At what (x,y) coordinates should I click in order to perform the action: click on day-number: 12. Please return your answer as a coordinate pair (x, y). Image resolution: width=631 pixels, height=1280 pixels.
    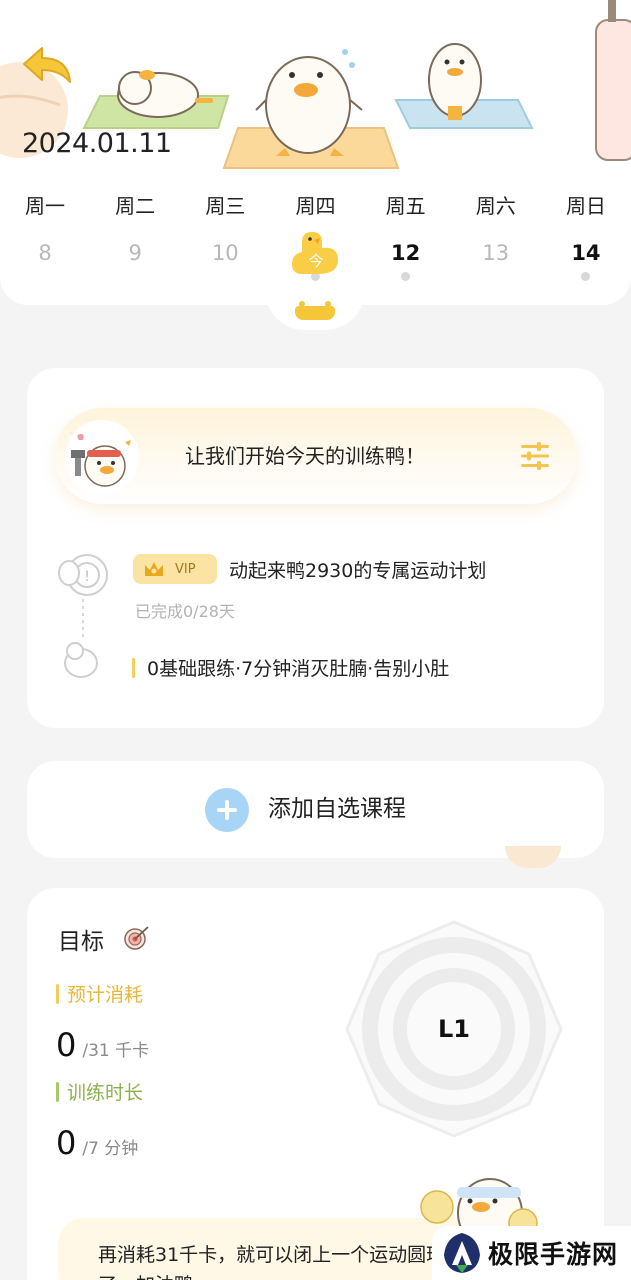
    Looking at the image, I should click on (406, 253).